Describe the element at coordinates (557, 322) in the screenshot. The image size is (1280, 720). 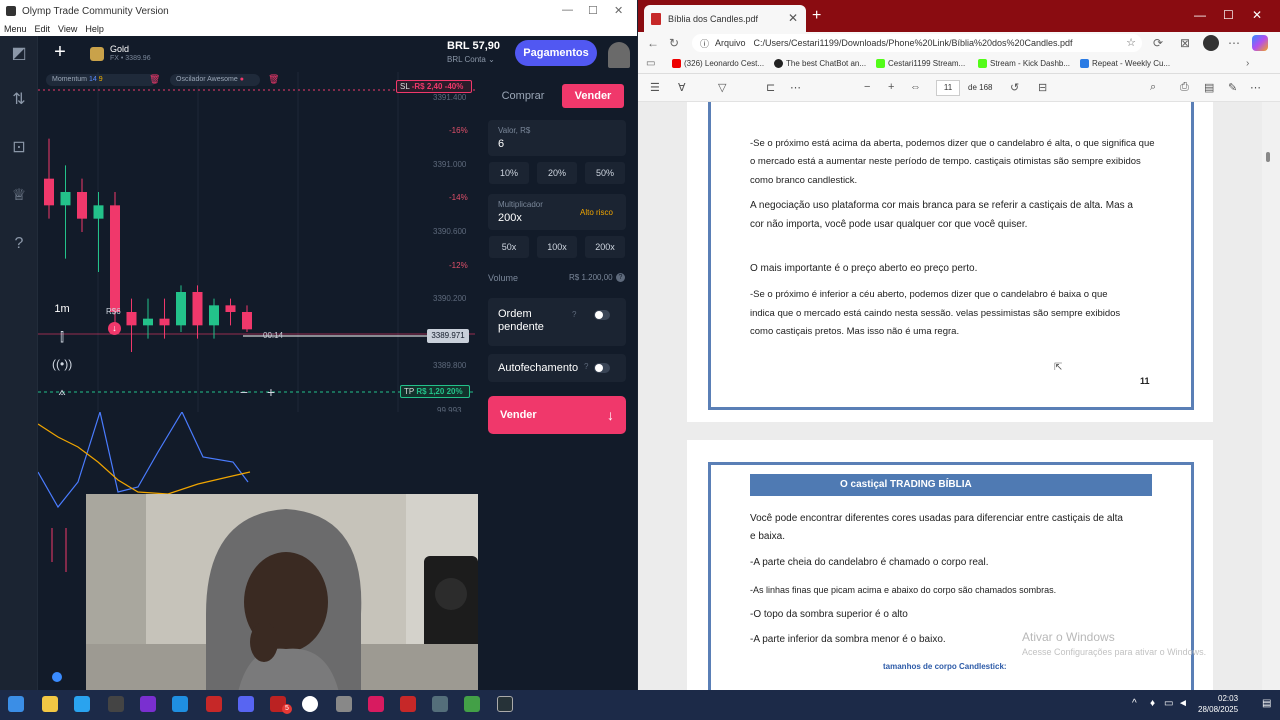
I see `pending-order-row: Ordem pendente ?` at that location.